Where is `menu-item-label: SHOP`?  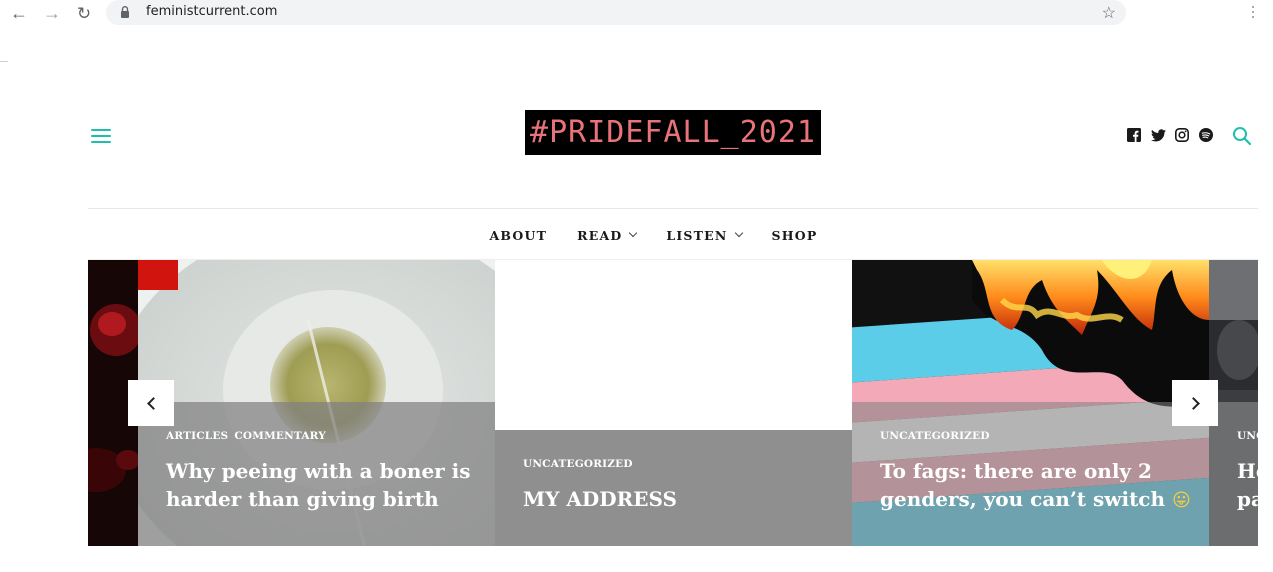 menu-item-label: SHOP is located at coordinates (794, 235).